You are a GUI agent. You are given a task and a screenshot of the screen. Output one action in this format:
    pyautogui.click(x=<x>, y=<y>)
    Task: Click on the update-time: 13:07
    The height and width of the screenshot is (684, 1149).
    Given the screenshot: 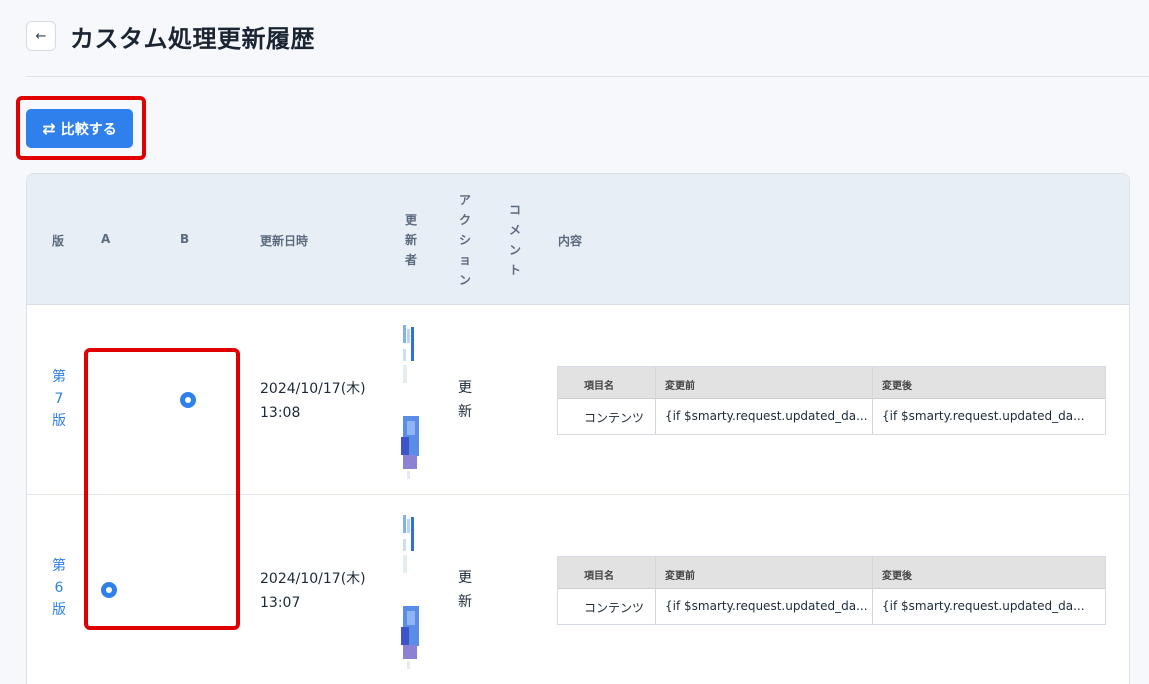 What is the action you would take?
    pyautogui.click(x=280, y=603)
    